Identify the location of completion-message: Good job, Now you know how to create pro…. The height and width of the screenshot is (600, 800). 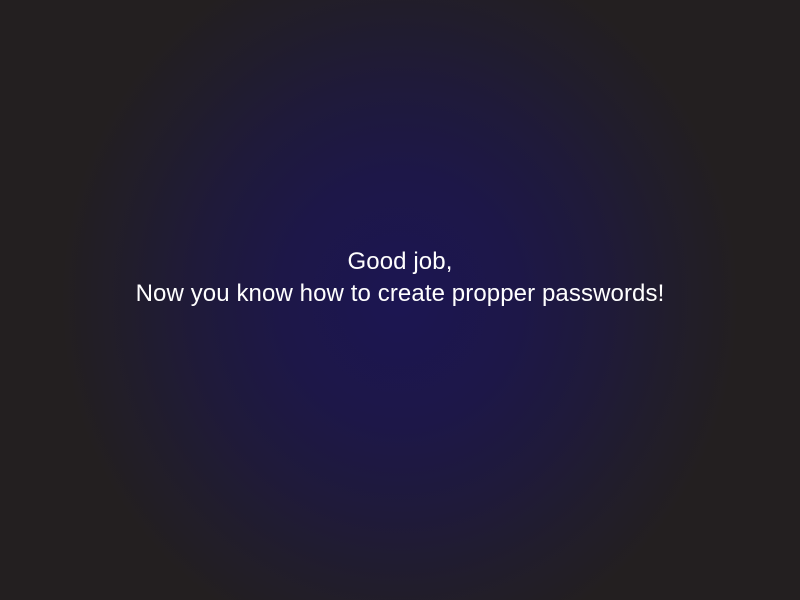
(400, 278).